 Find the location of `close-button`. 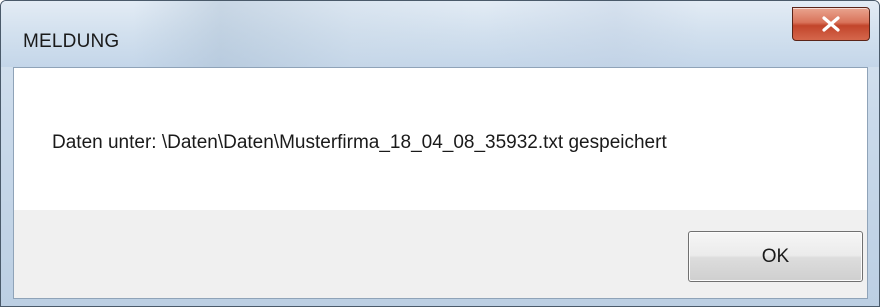

close-button is located at coordinates (831, 24).